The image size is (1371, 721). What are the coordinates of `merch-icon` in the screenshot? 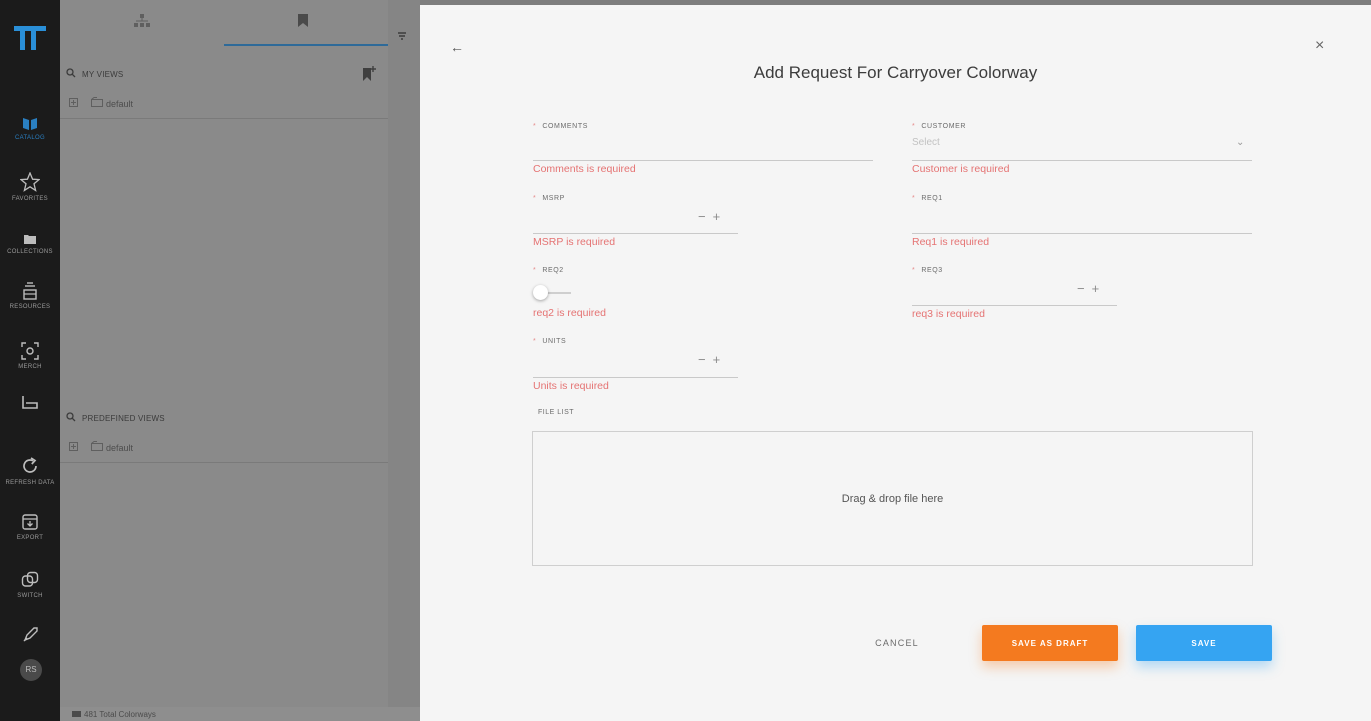 It's located at (30, 351).